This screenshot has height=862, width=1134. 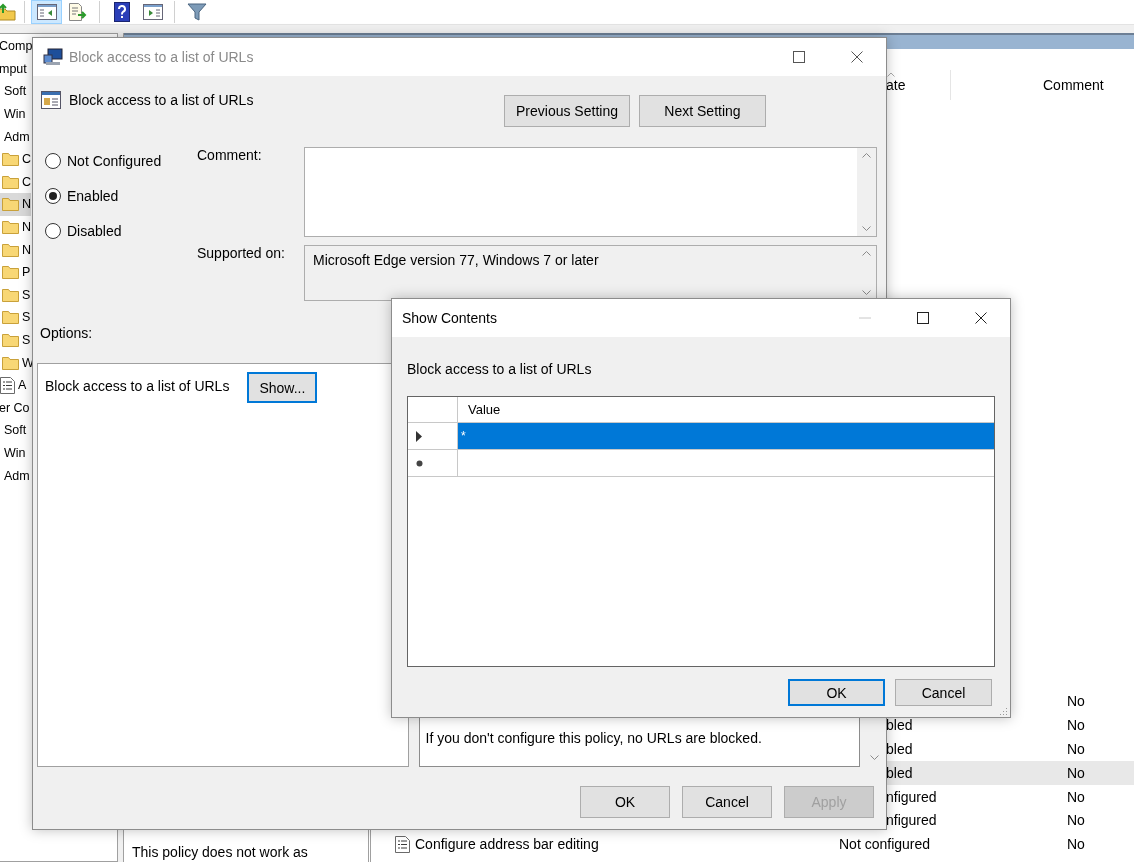 What do you see at coordinates (15, 46) in the screenshot?
I see `tree-item: Comp` at bounding box center [15, 46].